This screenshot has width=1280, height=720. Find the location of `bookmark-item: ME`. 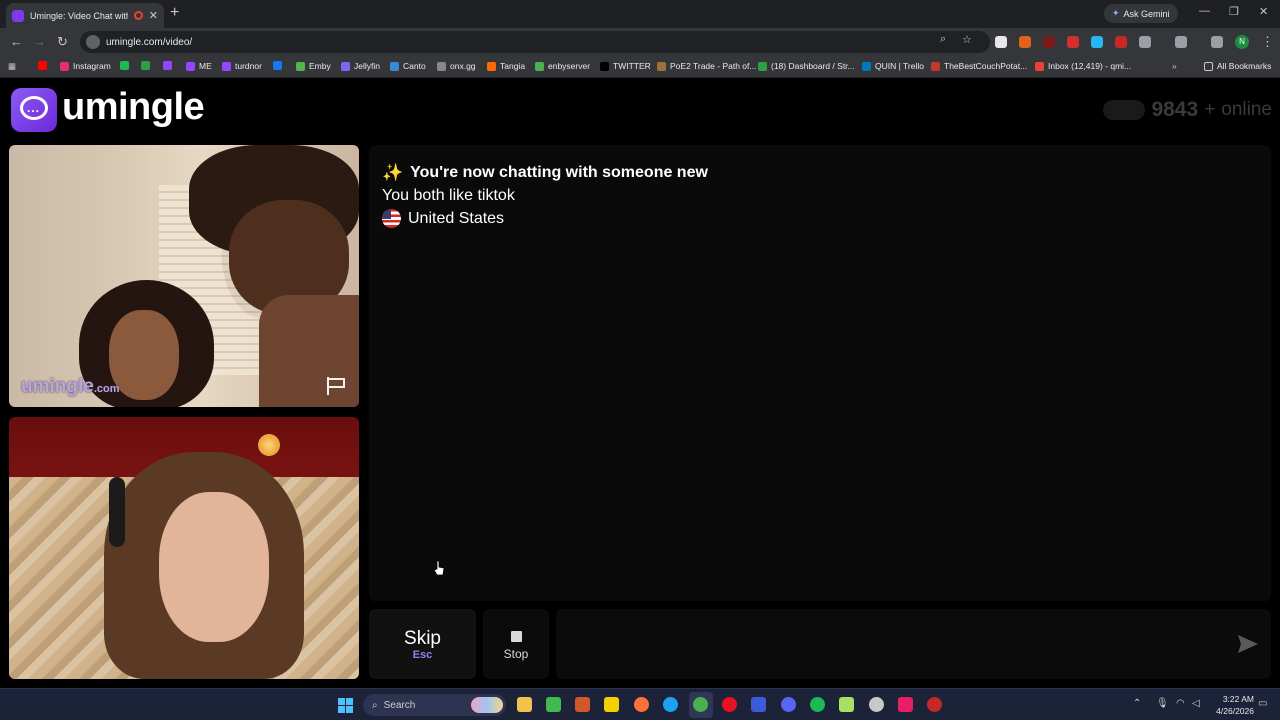

bookmark-item: ME is located at coordinates (199, 66).